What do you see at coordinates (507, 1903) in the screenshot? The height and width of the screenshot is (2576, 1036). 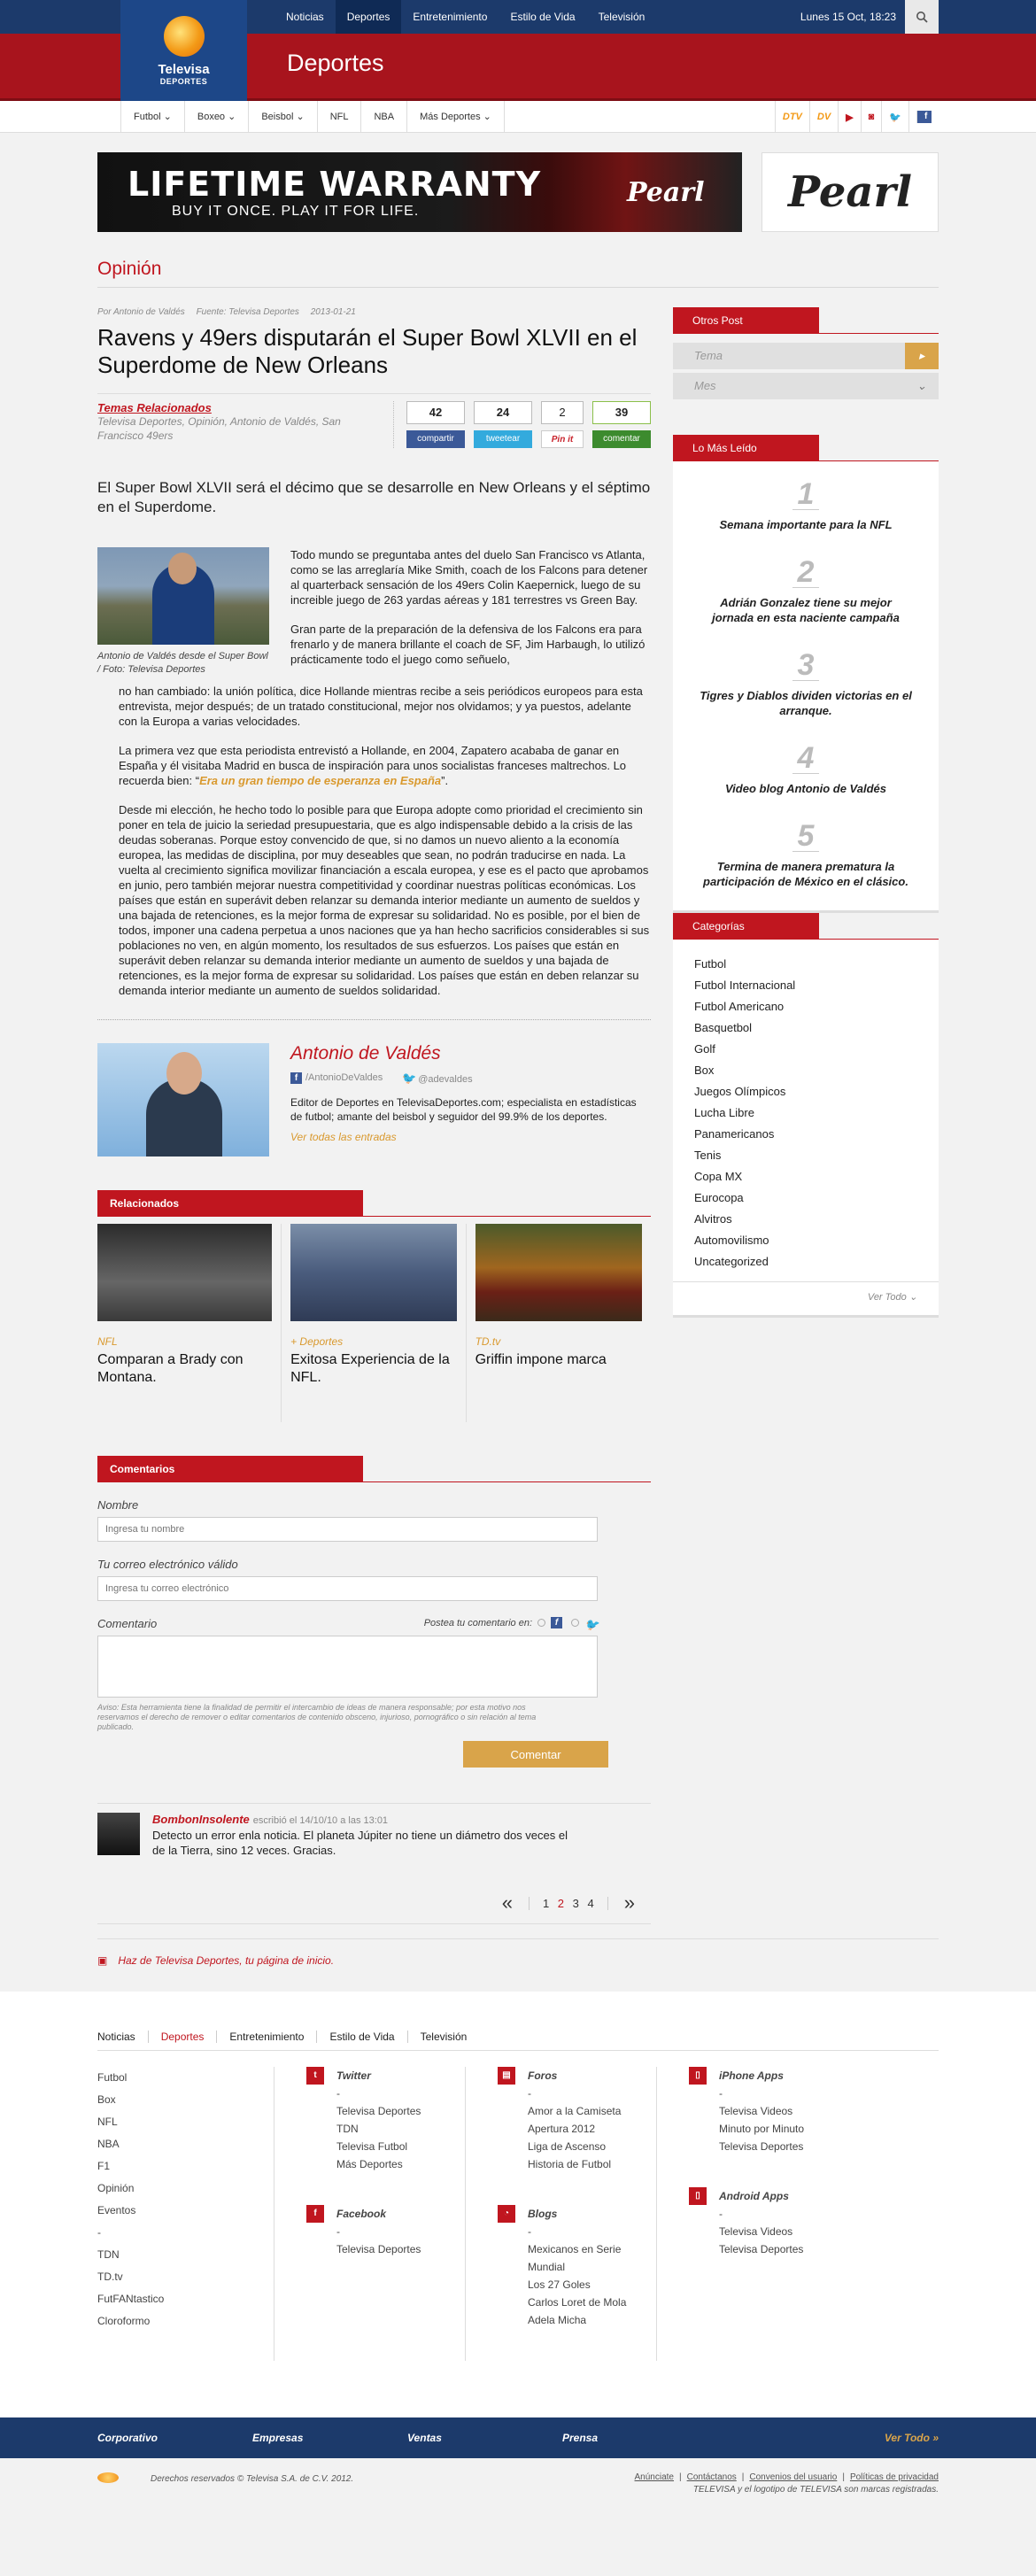 I see `prev-page-button: «` at bounding box center [507, 1903].